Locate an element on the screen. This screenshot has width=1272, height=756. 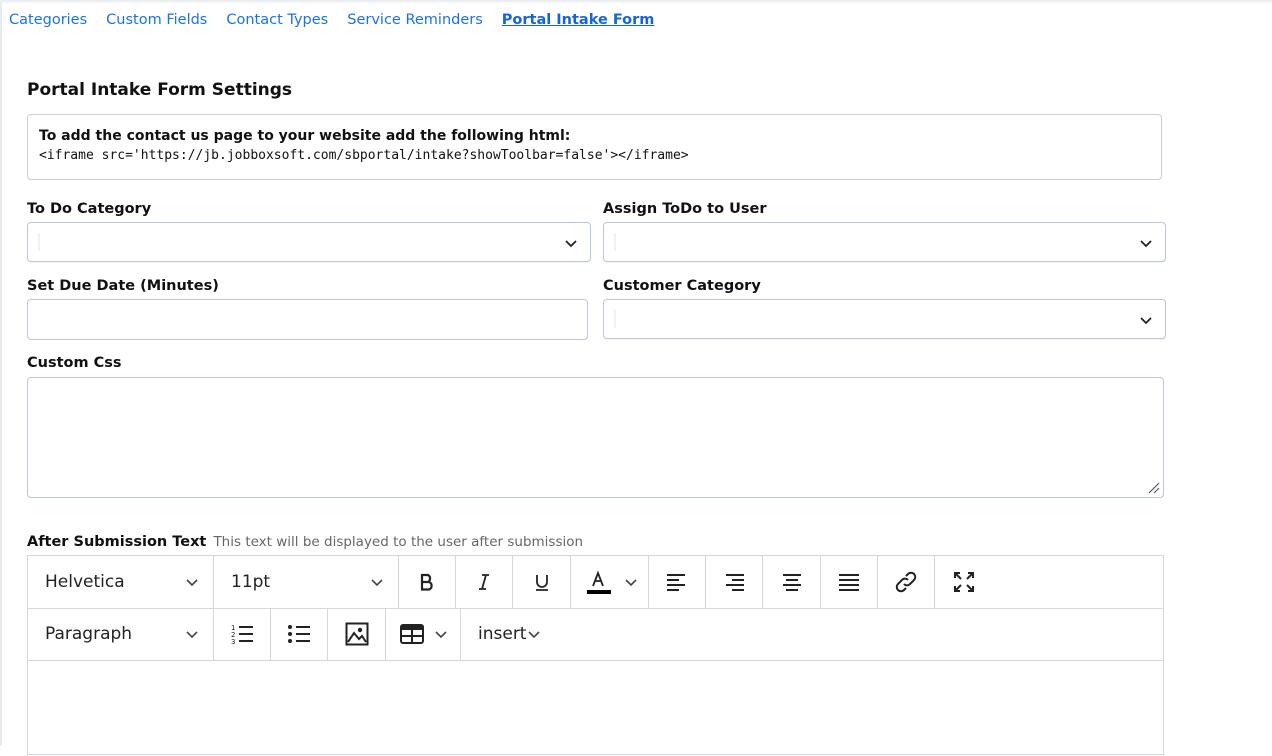
numbered-list-icon: 123 is located at coordinates (242, 634).